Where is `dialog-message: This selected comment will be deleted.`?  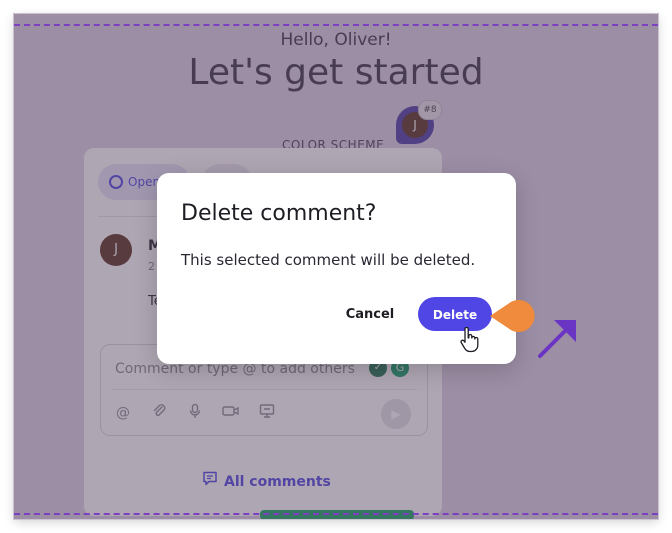 dialog-message: This selected comment will be deleted. is located at coordinates (328, 260).